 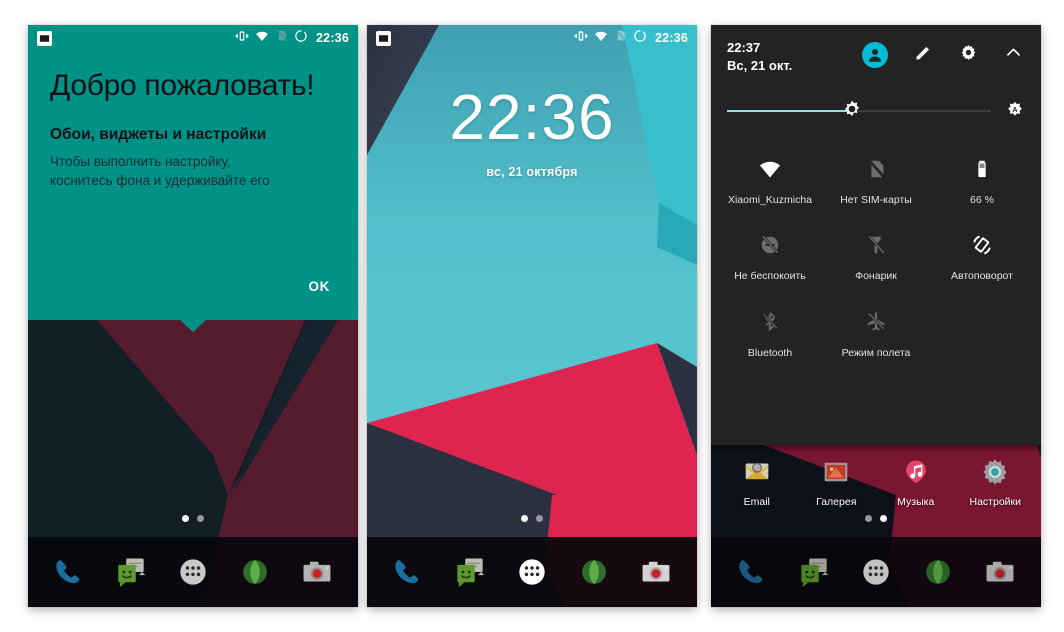 I want to click on gear-icon, so click(x=968, y=55).